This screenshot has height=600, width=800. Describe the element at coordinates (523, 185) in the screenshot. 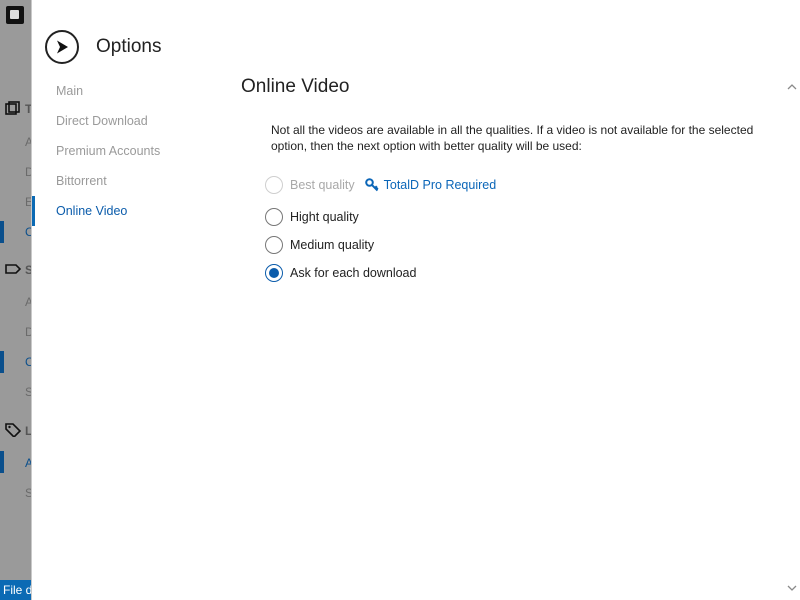

I see `option-best-quality: Best quality TotalD Pro Required` at that location.